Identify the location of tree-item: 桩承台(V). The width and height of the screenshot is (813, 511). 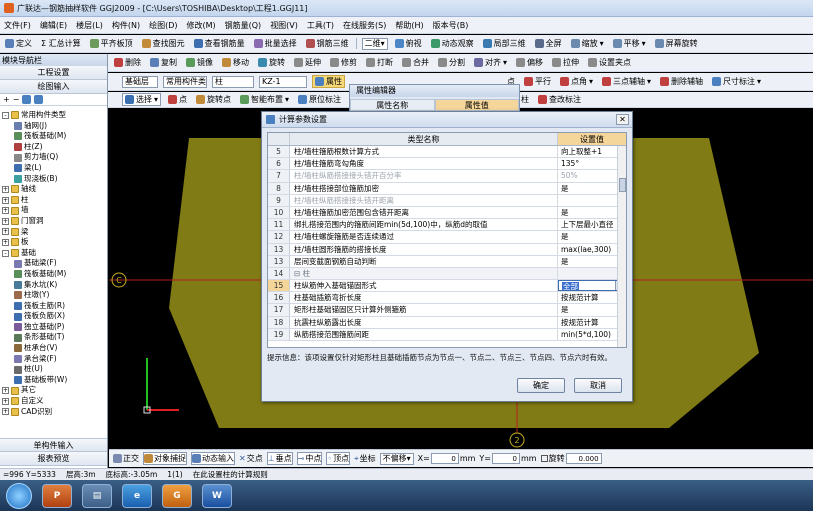
(53, 348).